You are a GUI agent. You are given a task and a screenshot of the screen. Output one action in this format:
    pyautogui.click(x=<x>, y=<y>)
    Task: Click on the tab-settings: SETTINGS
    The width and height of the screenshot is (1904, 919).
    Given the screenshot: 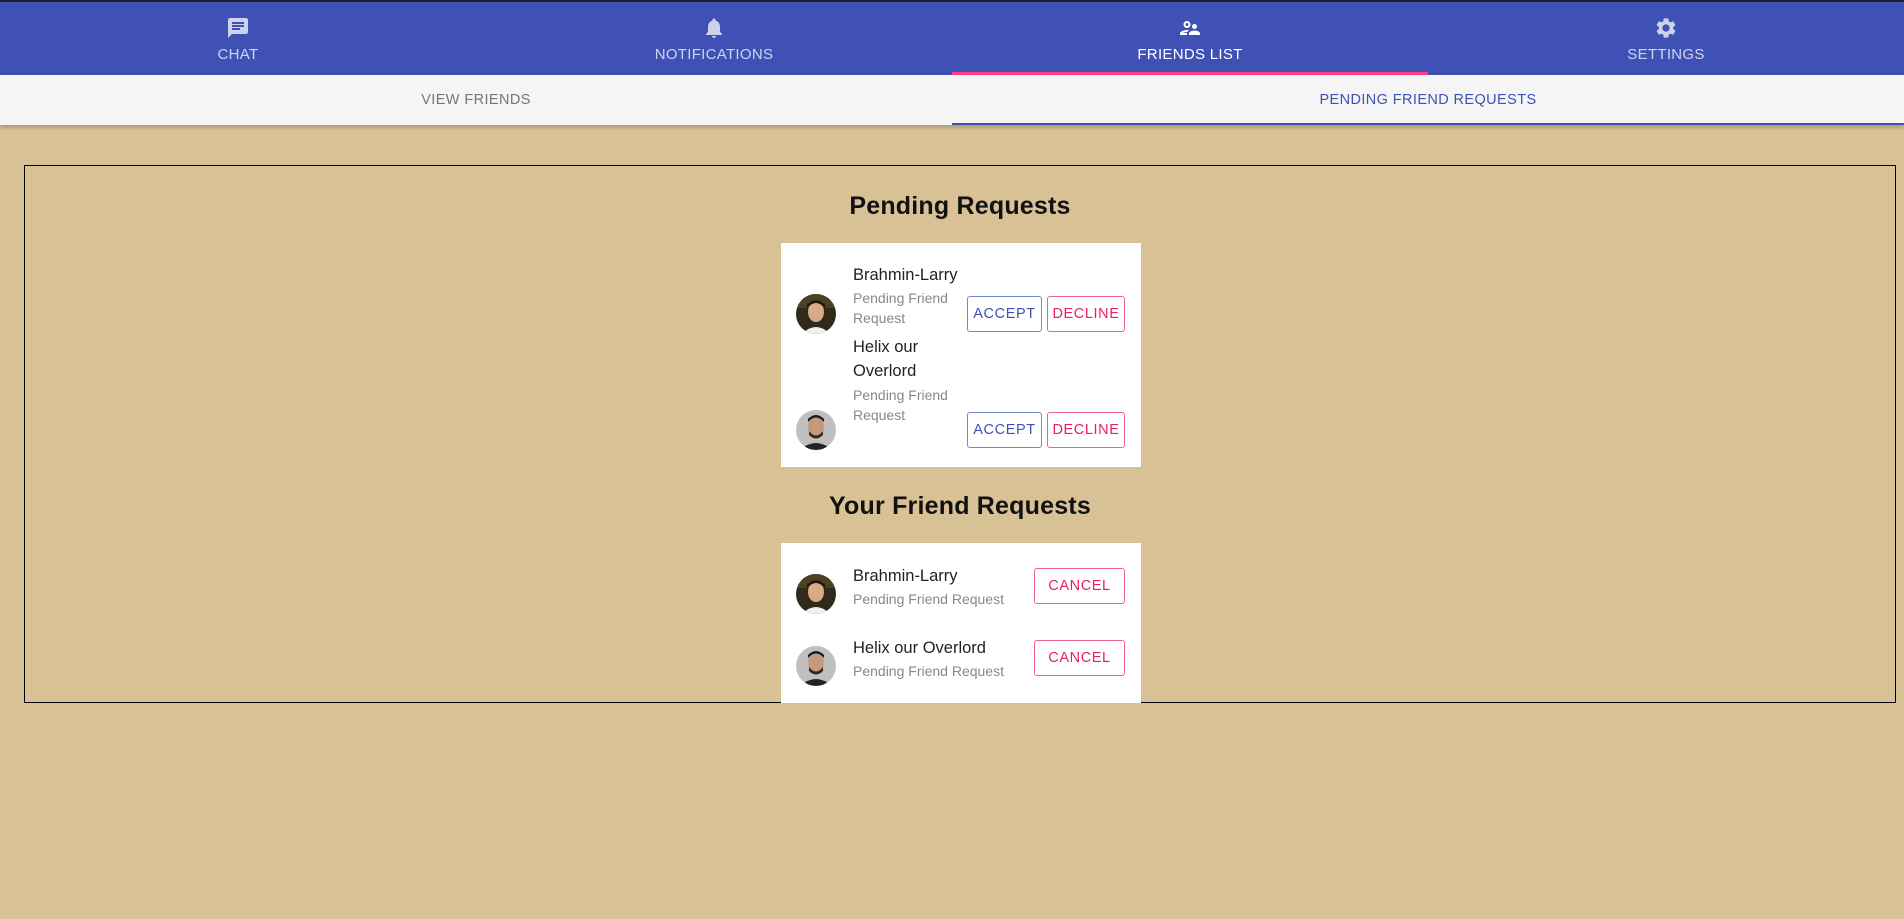 What is the action you would take?
    pyautogui.click(x=1666, y=38)
    